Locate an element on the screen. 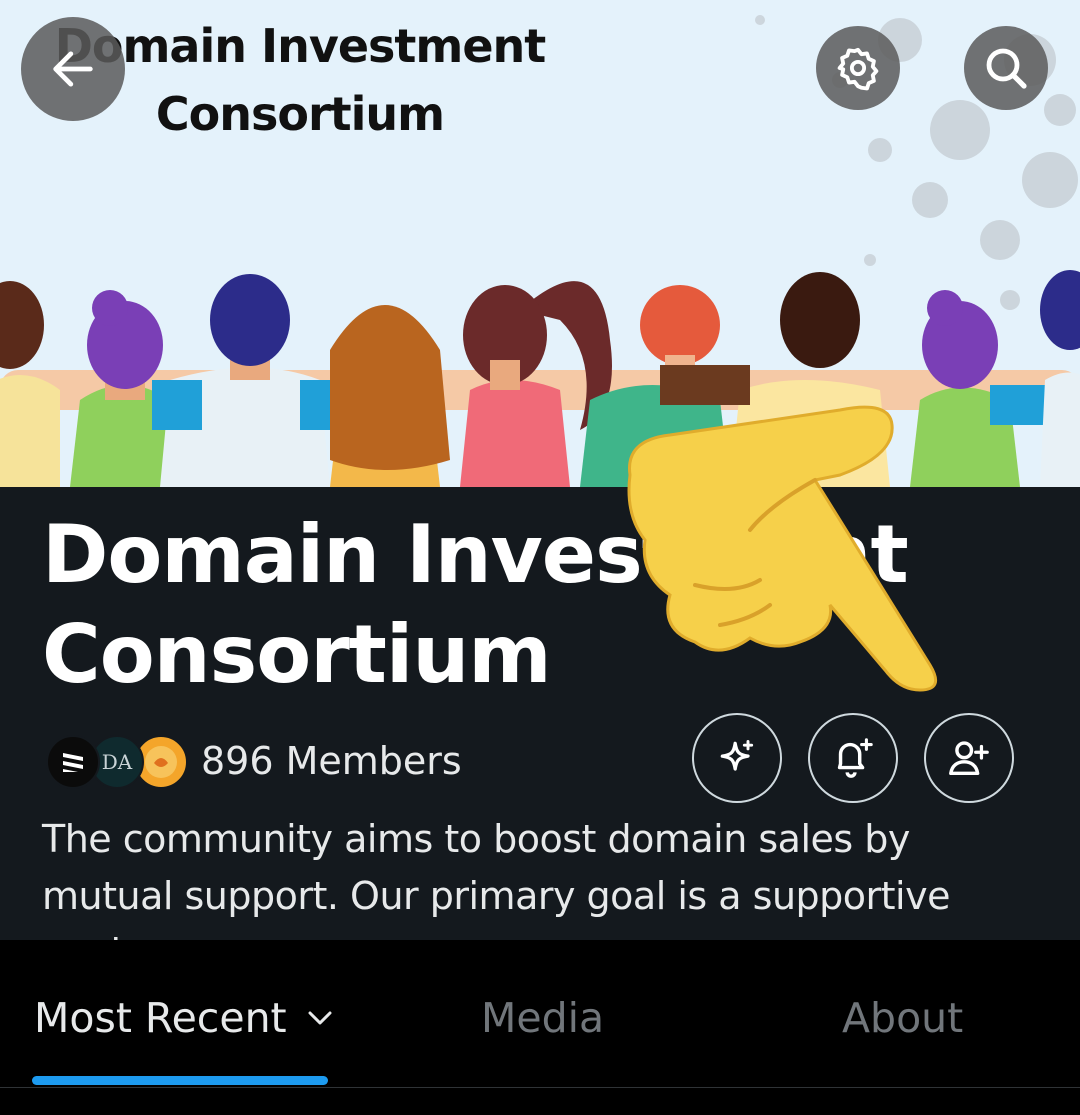 The height and width of the screenshot is (1115, 1080). user-plus-icon is located at coordinates (969, 758).